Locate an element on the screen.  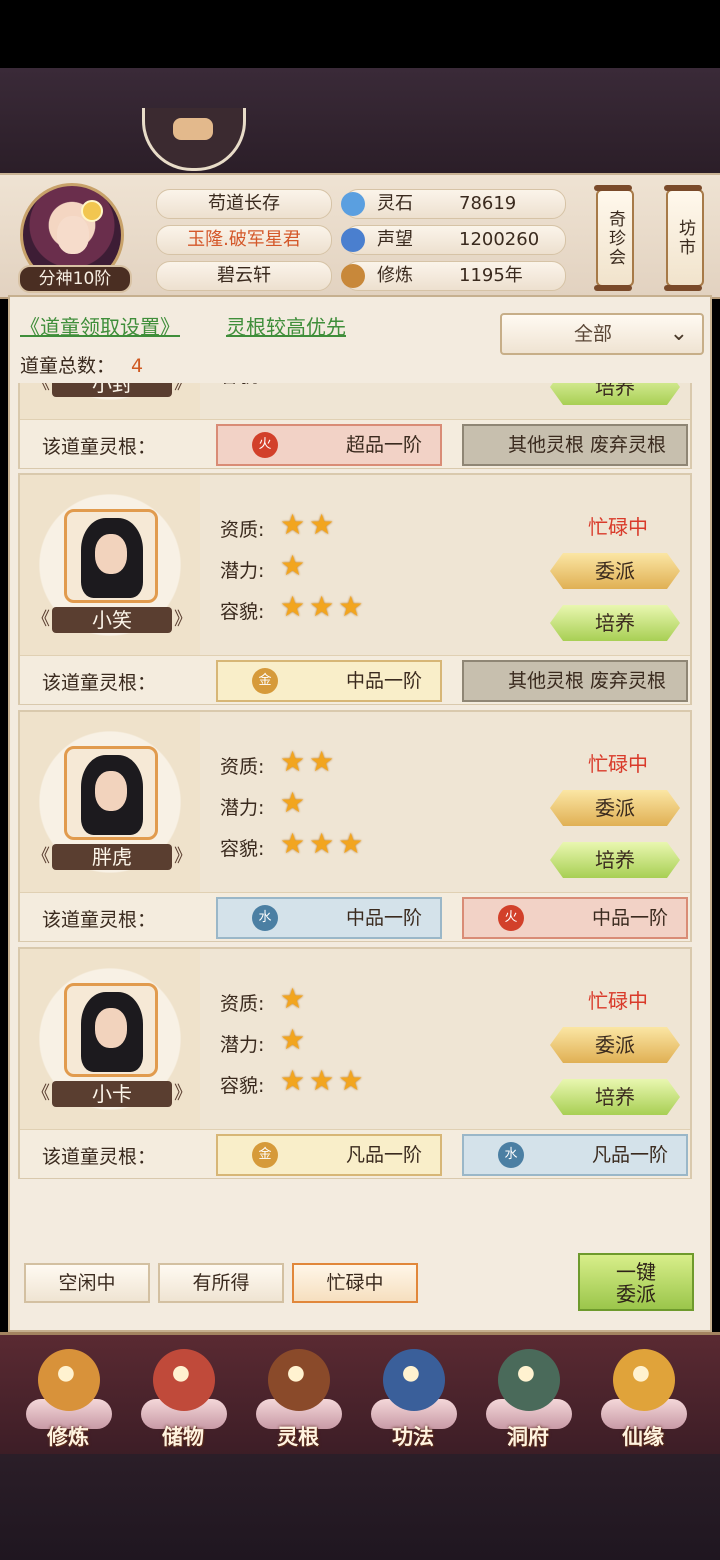
cultivate-icon is located at coordinates (69, 1380).